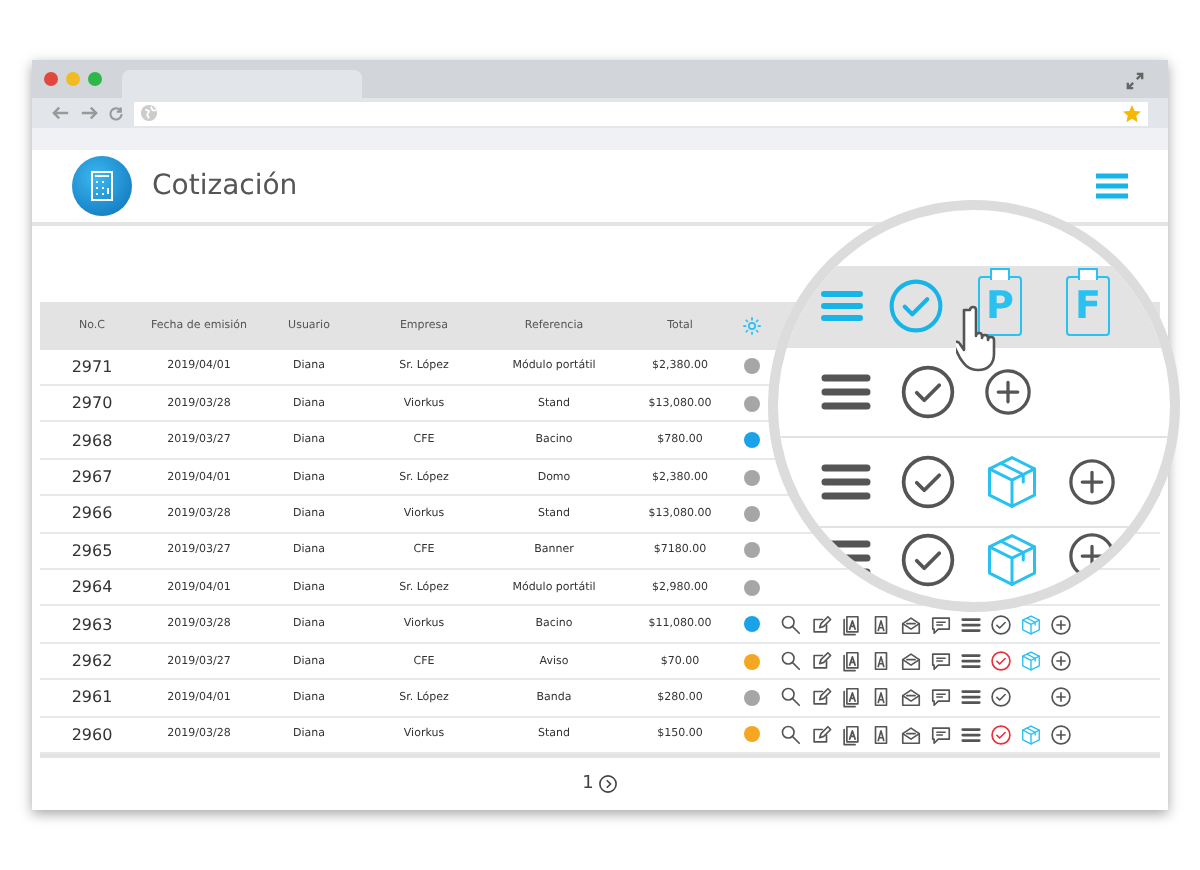 The width and height of the screenshot is (1200, 870). What do you see at coordinates (607, 784) in the screenshot?
I see `next-page-icon` at bounding box center [607, 784].